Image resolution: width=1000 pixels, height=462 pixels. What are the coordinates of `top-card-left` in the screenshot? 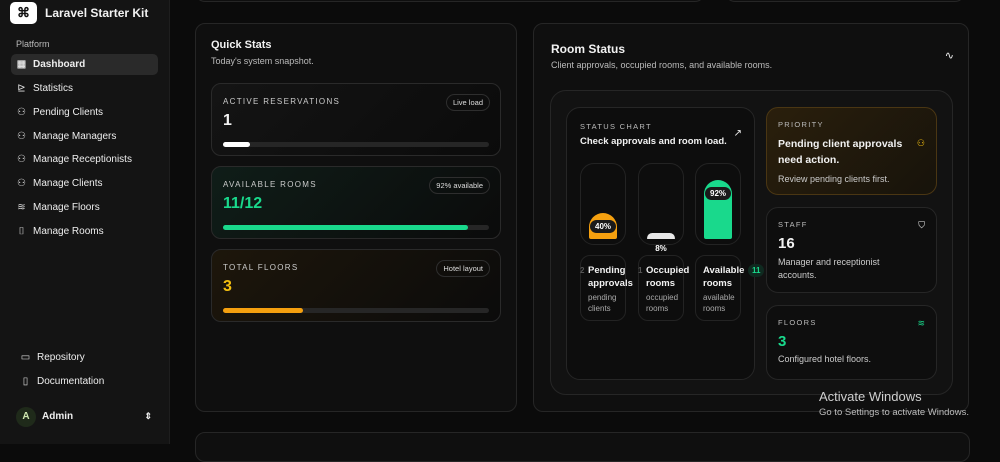 It's located at (450, 1).